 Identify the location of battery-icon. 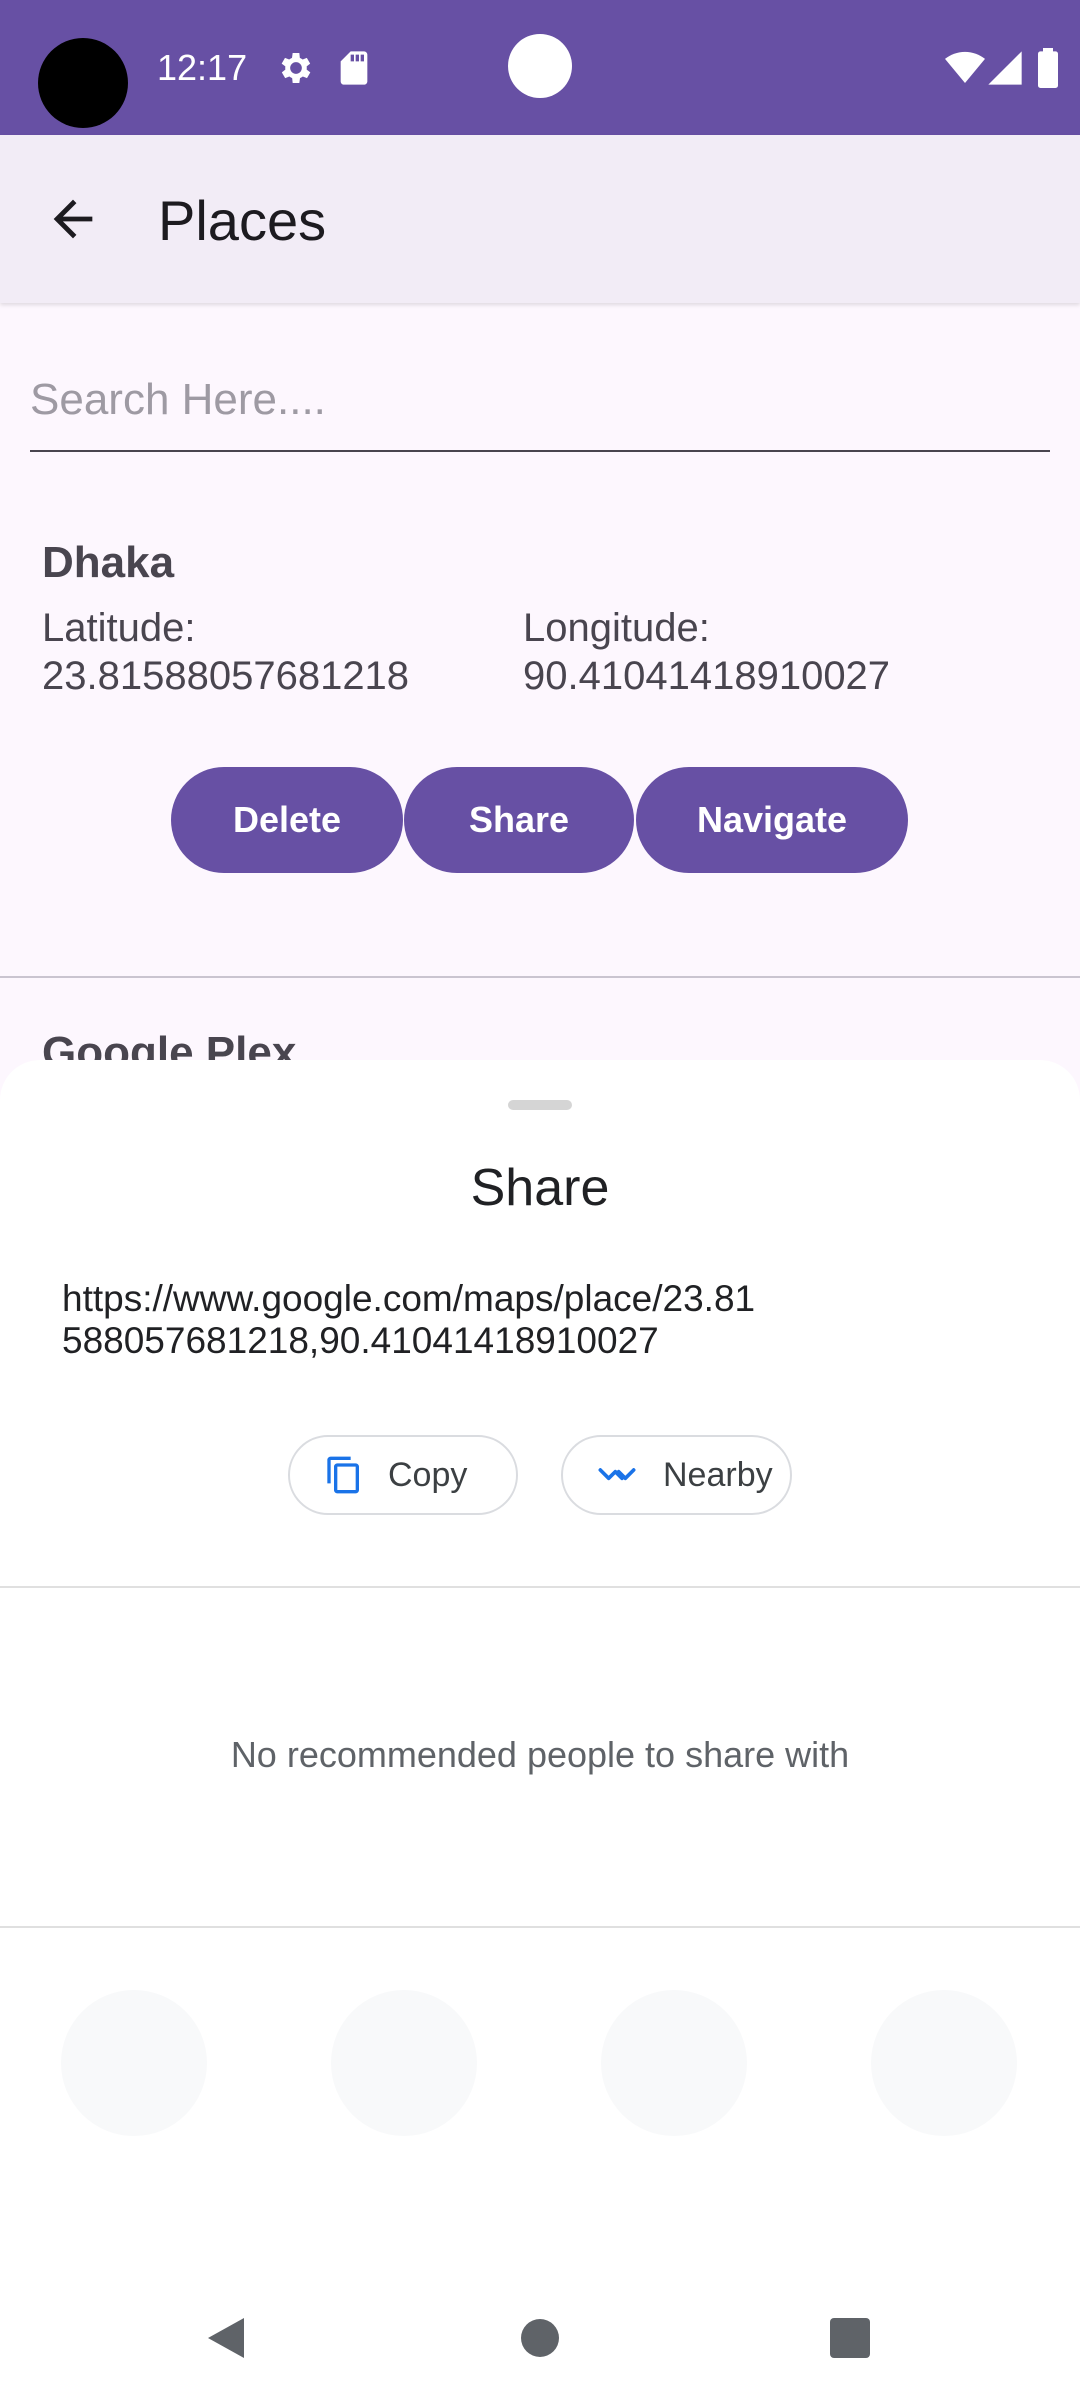
(1048, 68).